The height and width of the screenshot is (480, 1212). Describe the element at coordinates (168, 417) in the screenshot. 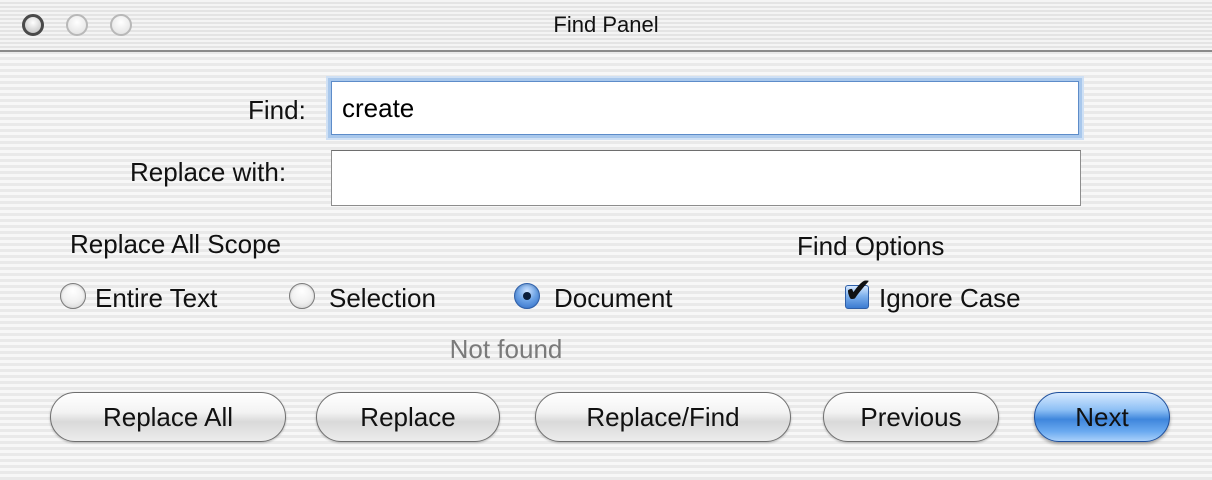

I see `replace-all-button: Replace All` at that location.